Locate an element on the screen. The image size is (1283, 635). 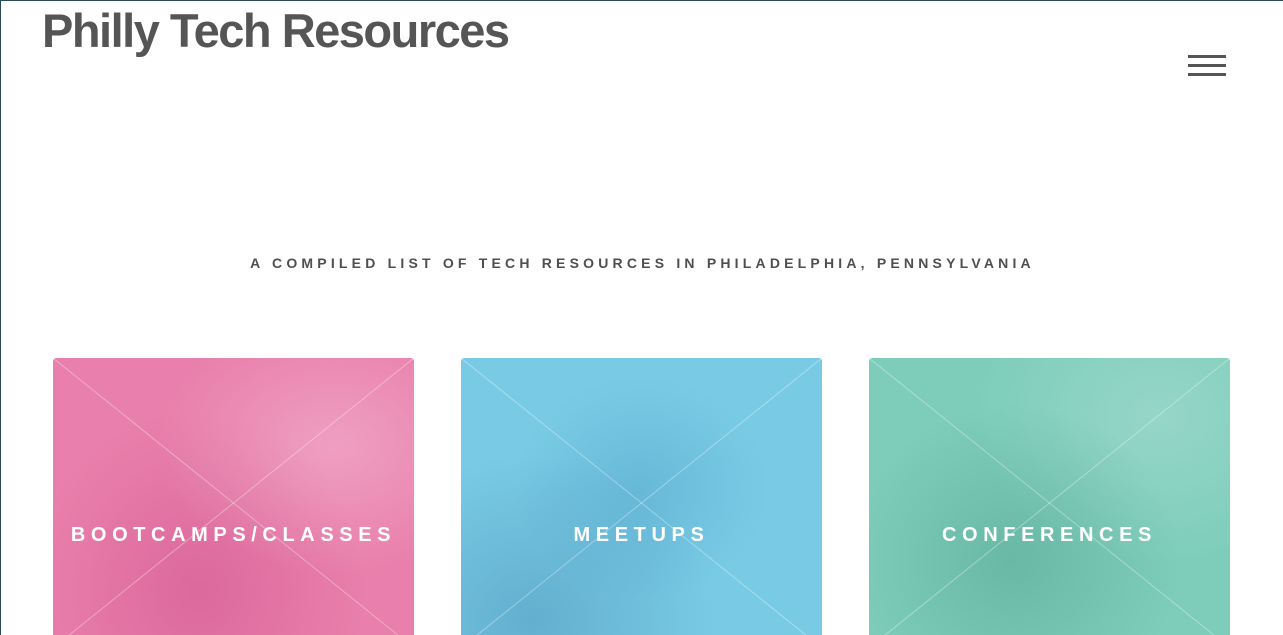
card-label: CONFERENCES is located at coordinates (1049, 535).